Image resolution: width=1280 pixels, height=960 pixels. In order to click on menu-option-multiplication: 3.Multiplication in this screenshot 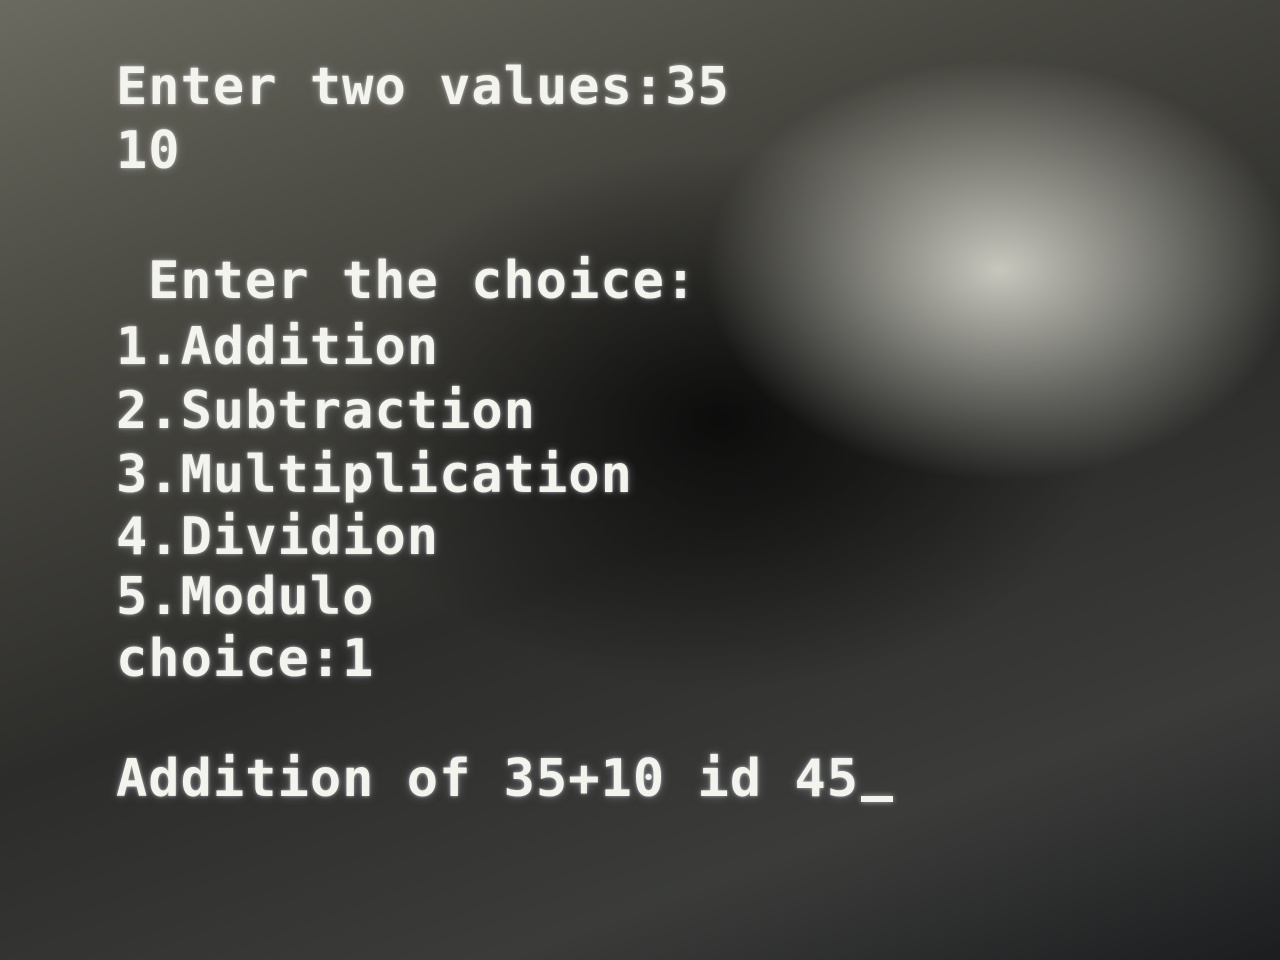, I will do `click(374, 475)`.